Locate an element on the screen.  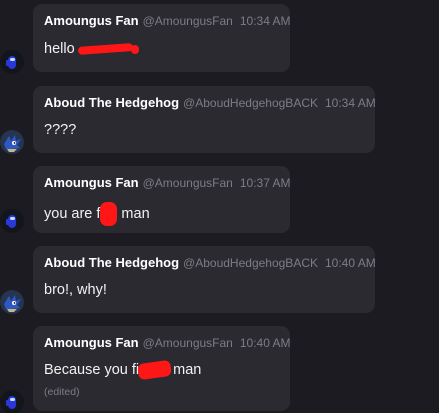
message-text-start: you are f is located at coordinates (72, 213).